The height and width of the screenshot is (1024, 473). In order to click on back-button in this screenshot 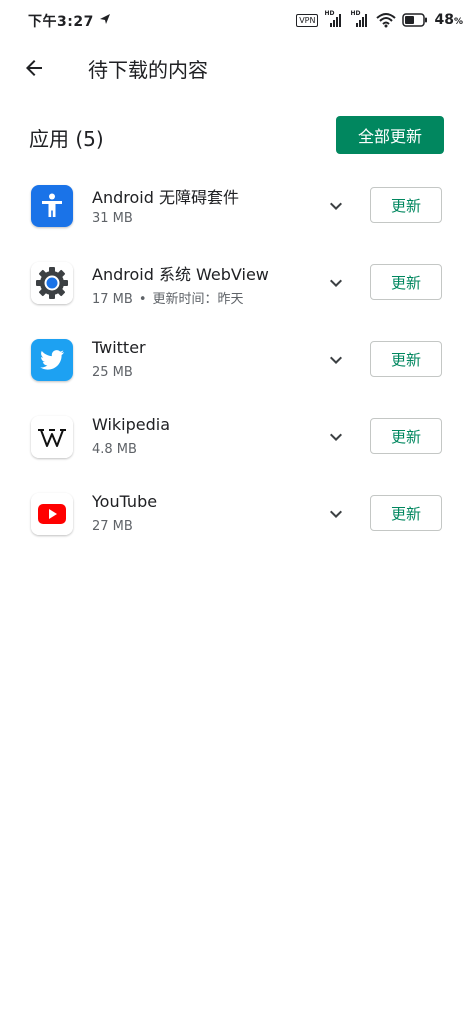, I will do `click(34, 68)`.